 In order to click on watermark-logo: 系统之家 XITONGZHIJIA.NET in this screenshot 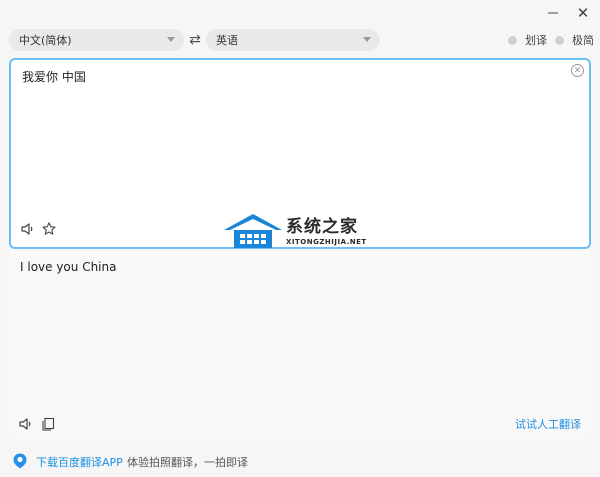, I will do `click(302, 230)`.